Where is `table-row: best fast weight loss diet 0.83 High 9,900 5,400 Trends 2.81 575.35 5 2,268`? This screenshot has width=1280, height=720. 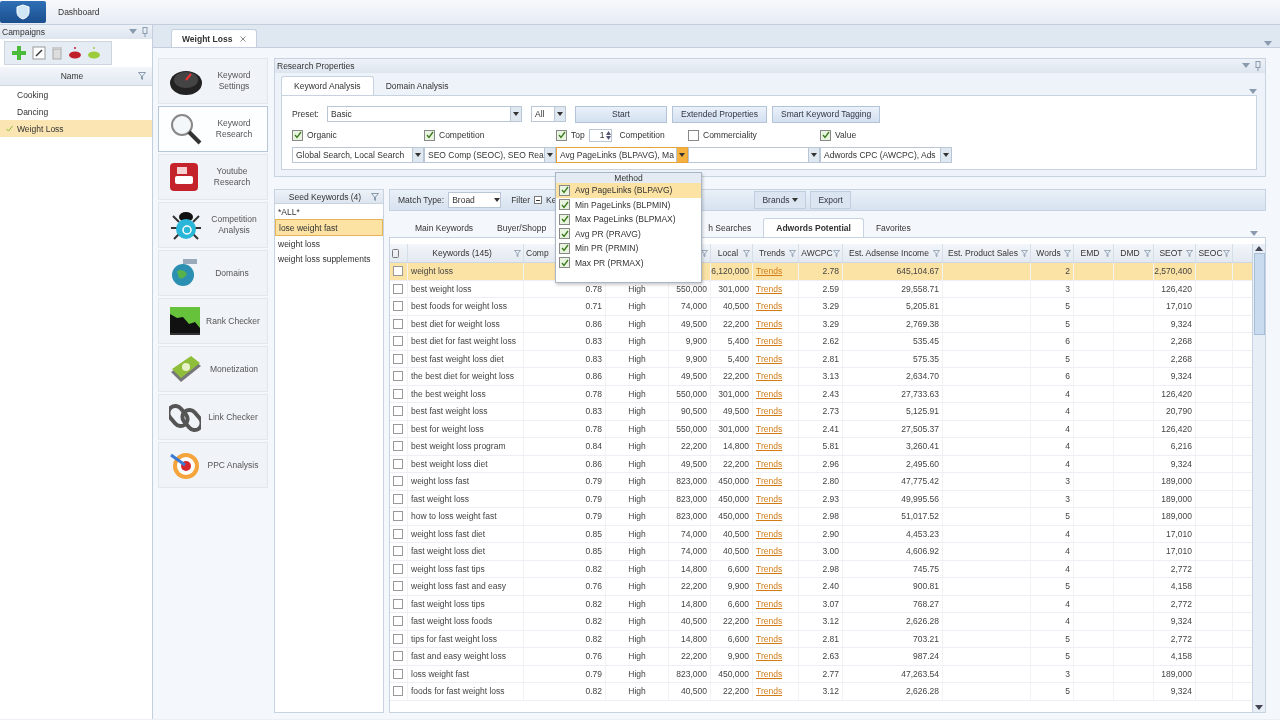 table-row: best fast weight loss diet 0.83 High 9,900 5,400 Trends 2.81 575.35 5 2,268 is located at coordinates (821, 359).